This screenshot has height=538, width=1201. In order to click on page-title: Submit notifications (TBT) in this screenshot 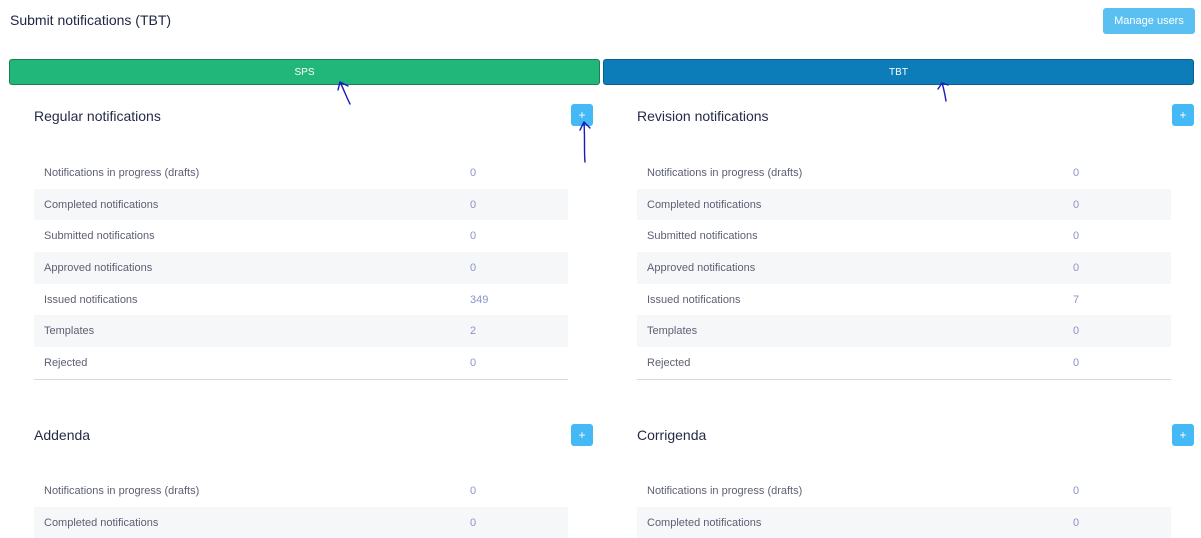, I will do `click(91, 20)`.